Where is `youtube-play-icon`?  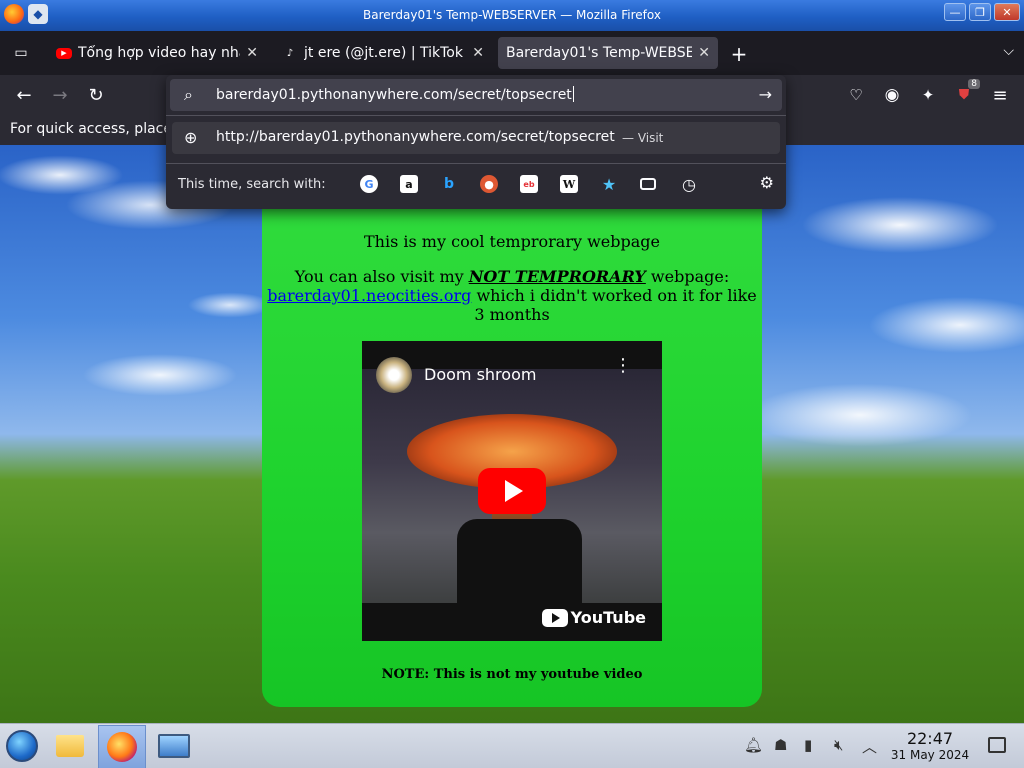
youtube-play-icon is located at coordinates (554, 617).